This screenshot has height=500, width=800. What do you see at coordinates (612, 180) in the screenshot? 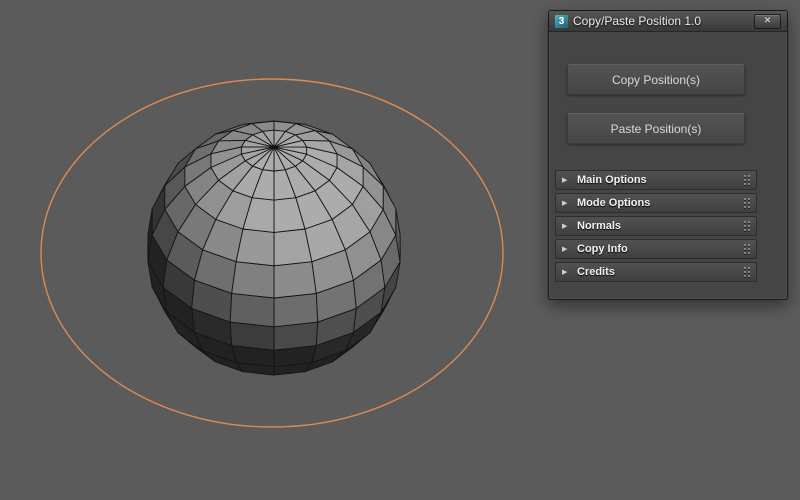
I see `rollout-label: Main Options` at bounding box center [612, 180].